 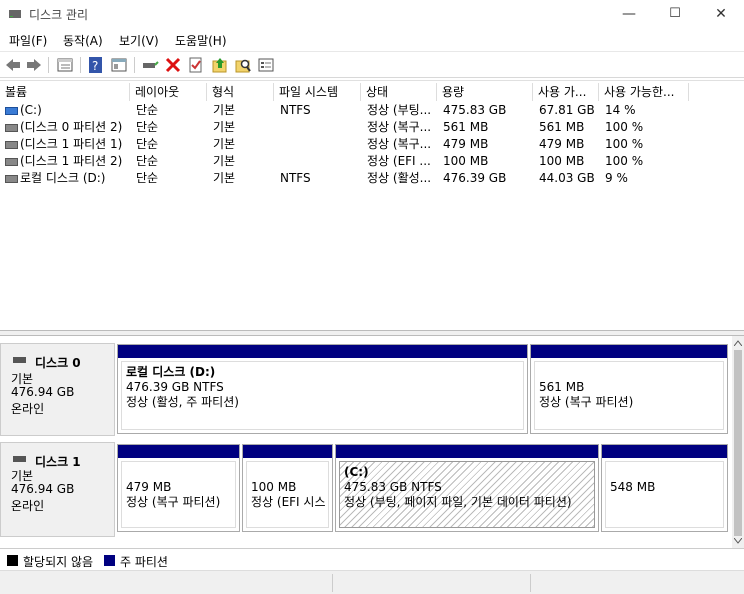 I want to click on partition-size: 100 MB, so click(x=274, y=487).